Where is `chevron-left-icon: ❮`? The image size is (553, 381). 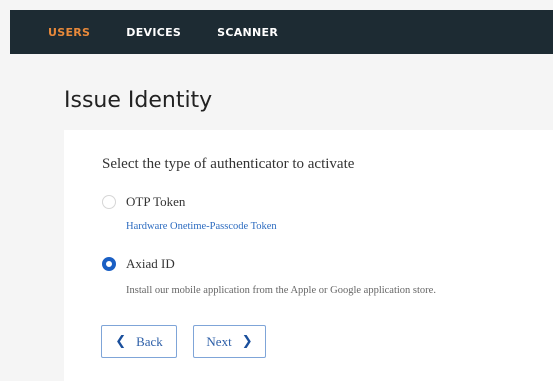 chevron-left-icon: ❮ is located at coordinates (121, 341).